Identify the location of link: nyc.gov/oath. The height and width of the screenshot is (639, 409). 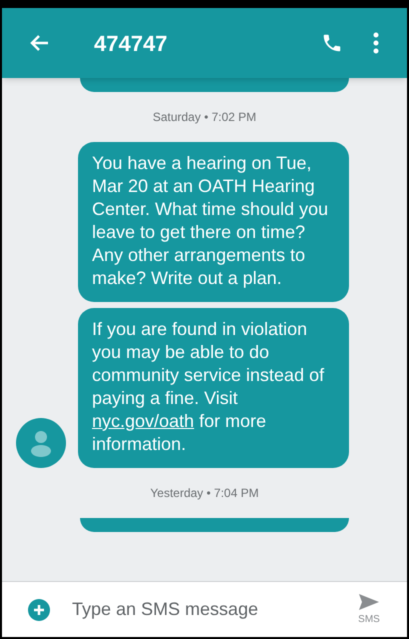
(143, 421).